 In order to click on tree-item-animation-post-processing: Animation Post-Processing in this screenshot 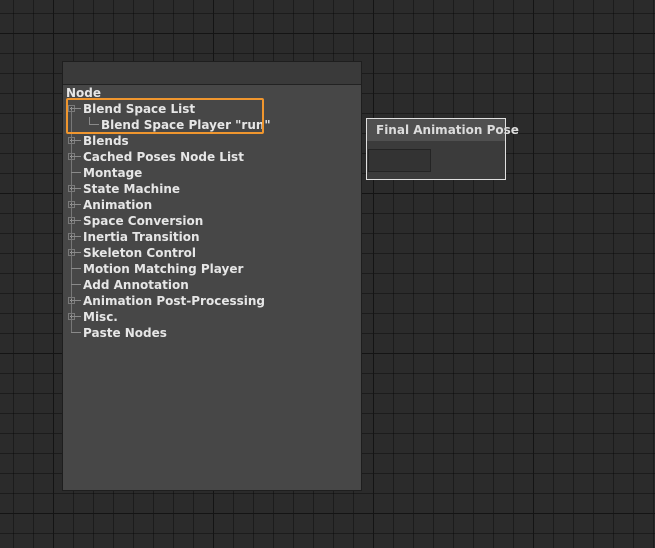, I will do `click(212, 301)`.